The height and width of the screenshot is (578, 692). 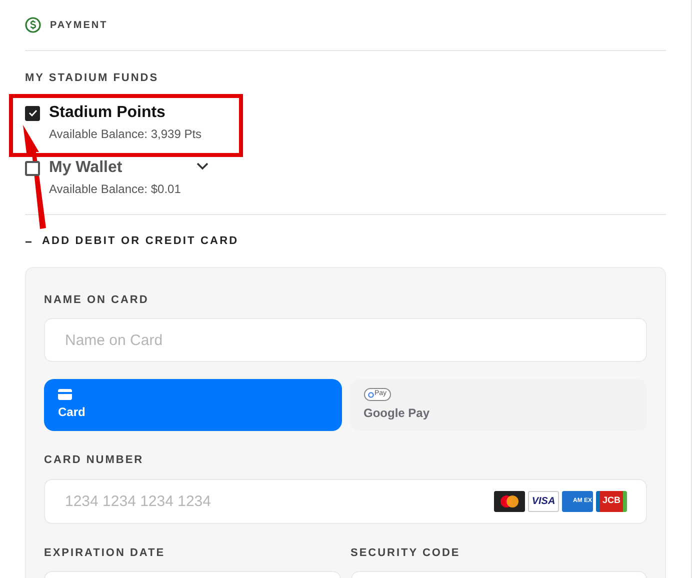 What do you see at coordinates (107, 112) in the screenshot?
I see `fund-name: Stadium Points` at bounding box center [107, 112].